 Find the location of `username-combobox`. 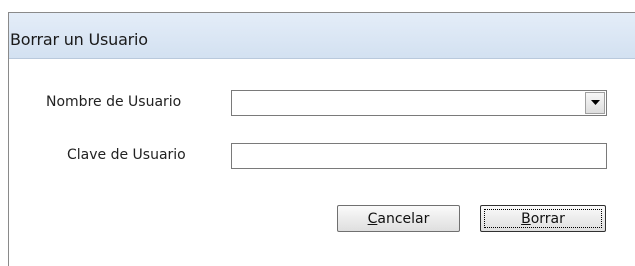

username-combobox is located at coordinates (419, 103).